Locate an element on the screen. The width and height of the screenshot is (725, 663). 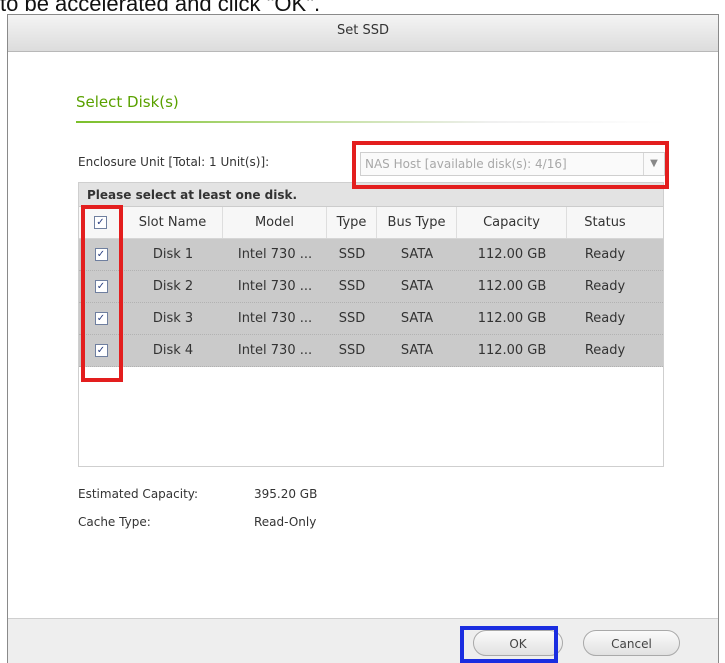
enclosure-label: Enclosure Unit [Total: 1 Unit(s)]: is located at coordinates (174, 162).